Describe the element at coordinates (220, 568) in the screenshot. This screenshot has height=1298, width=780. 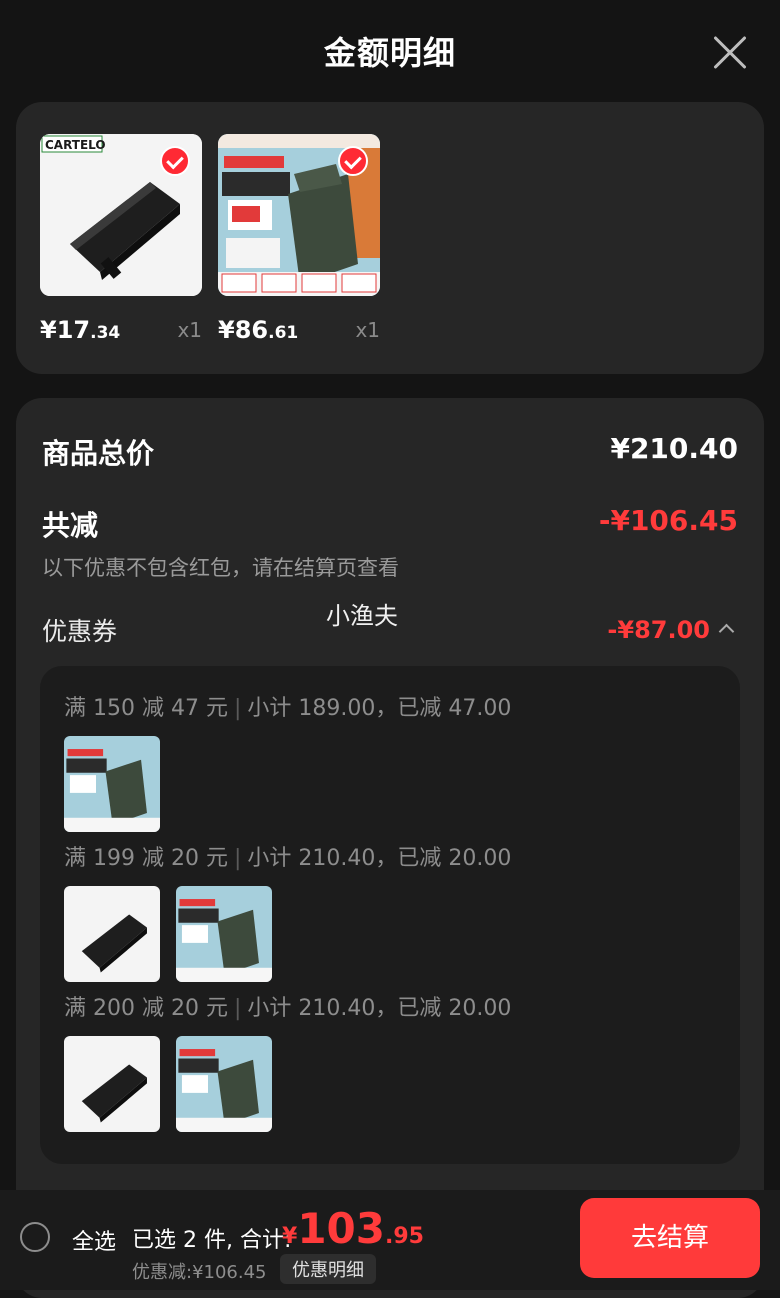
I see `discount-note: 以下优惠不包含红包，请在结算页查看` at that location.